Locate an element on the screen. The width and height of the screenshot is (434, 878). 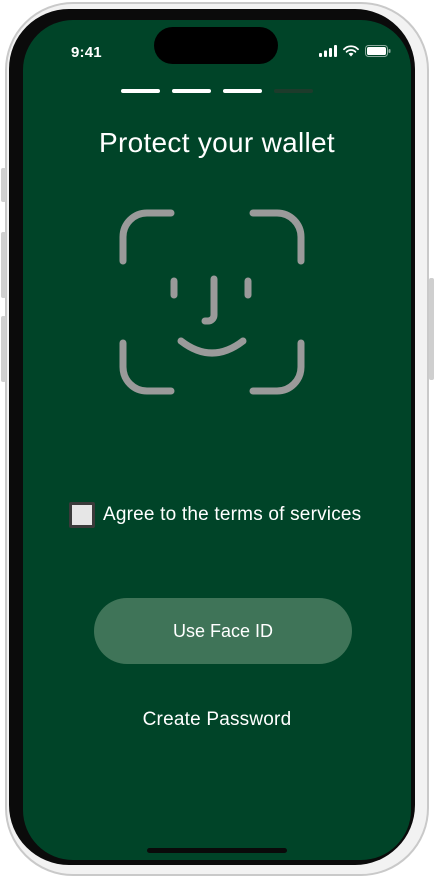
action-button is located at coordinates (3, 185).